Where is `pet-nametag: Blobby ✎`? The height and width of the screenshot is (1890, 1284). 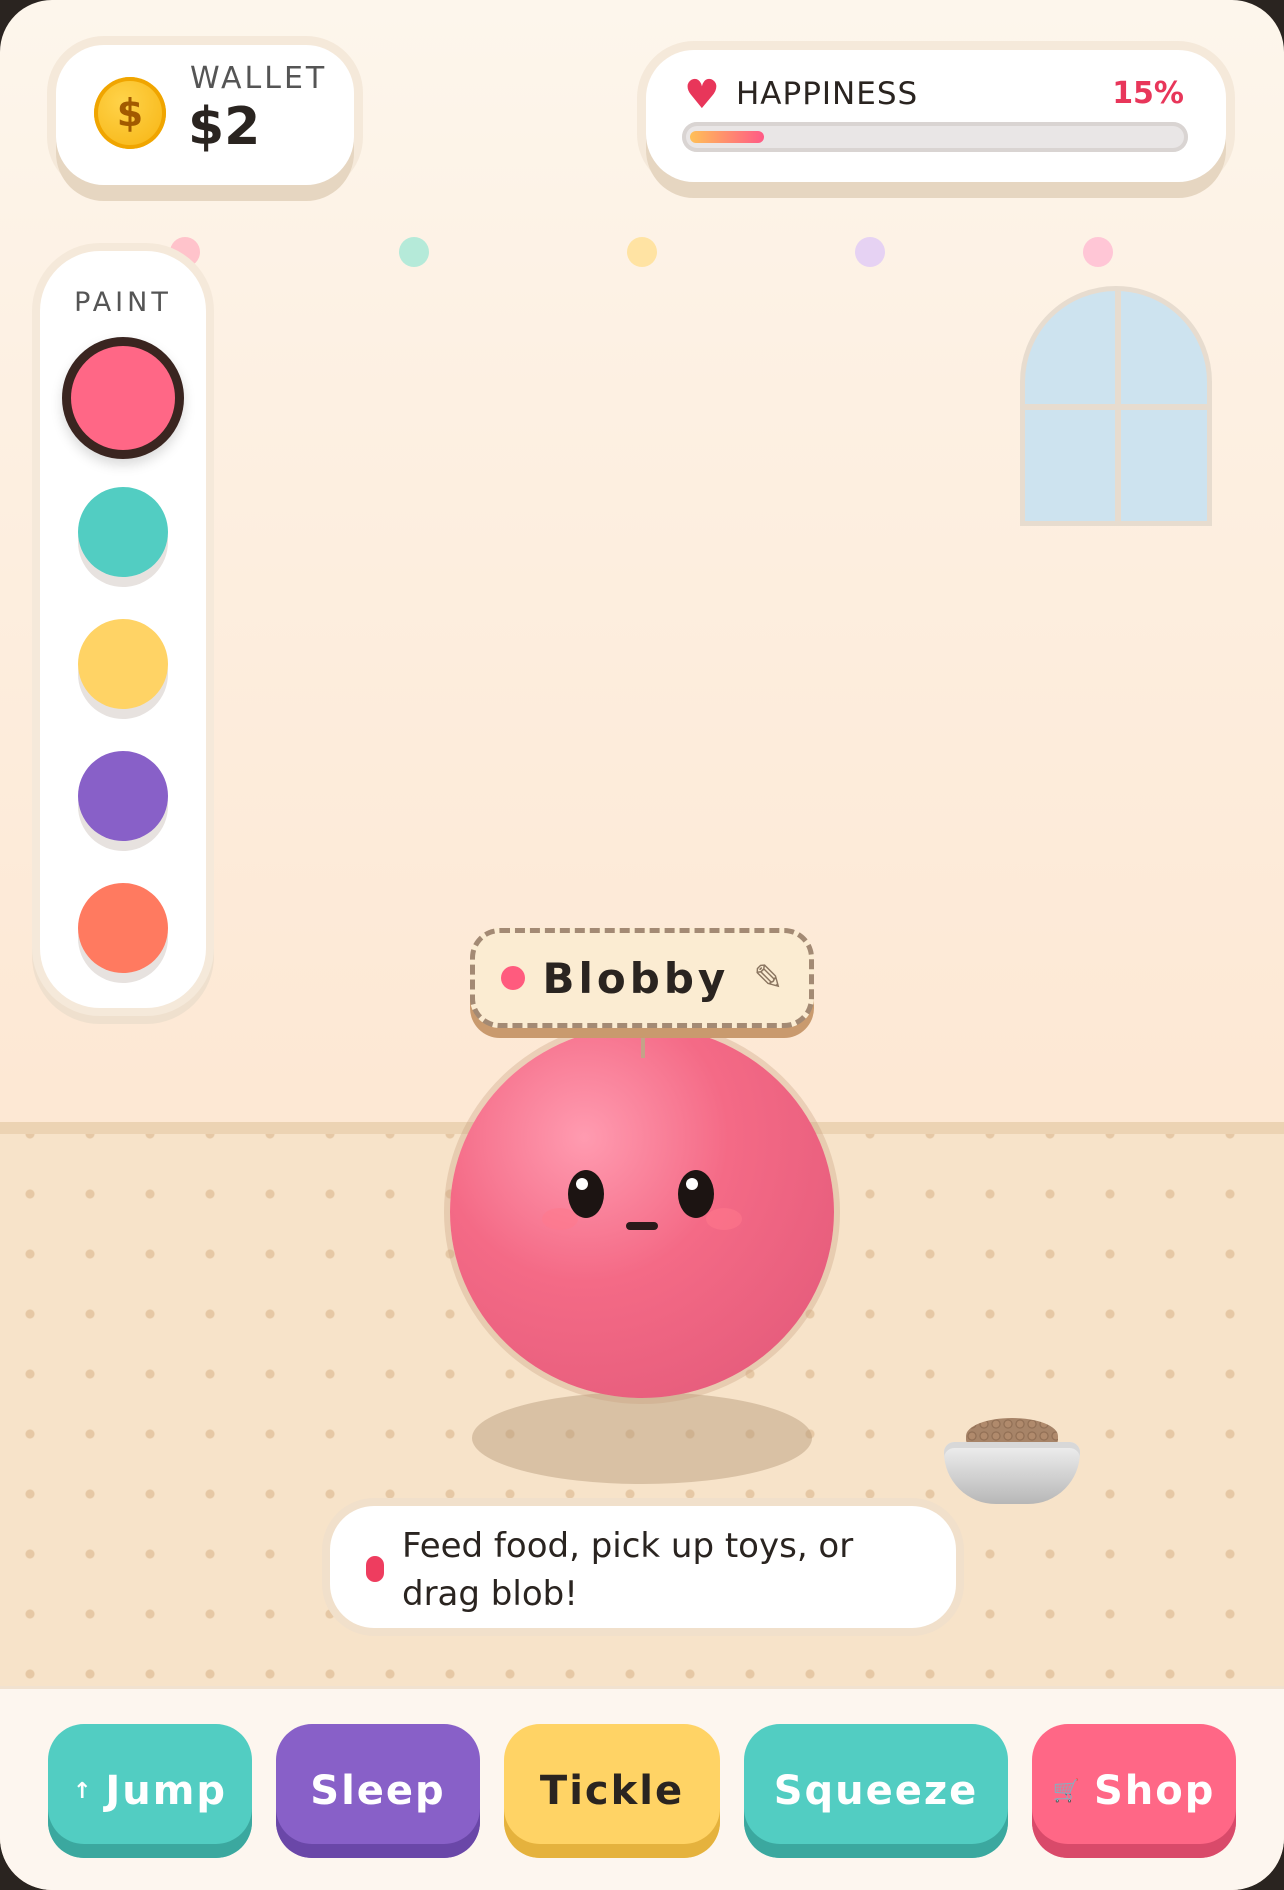 pet-nametag: Blobby ✎ is located at coordinates (642, 978).